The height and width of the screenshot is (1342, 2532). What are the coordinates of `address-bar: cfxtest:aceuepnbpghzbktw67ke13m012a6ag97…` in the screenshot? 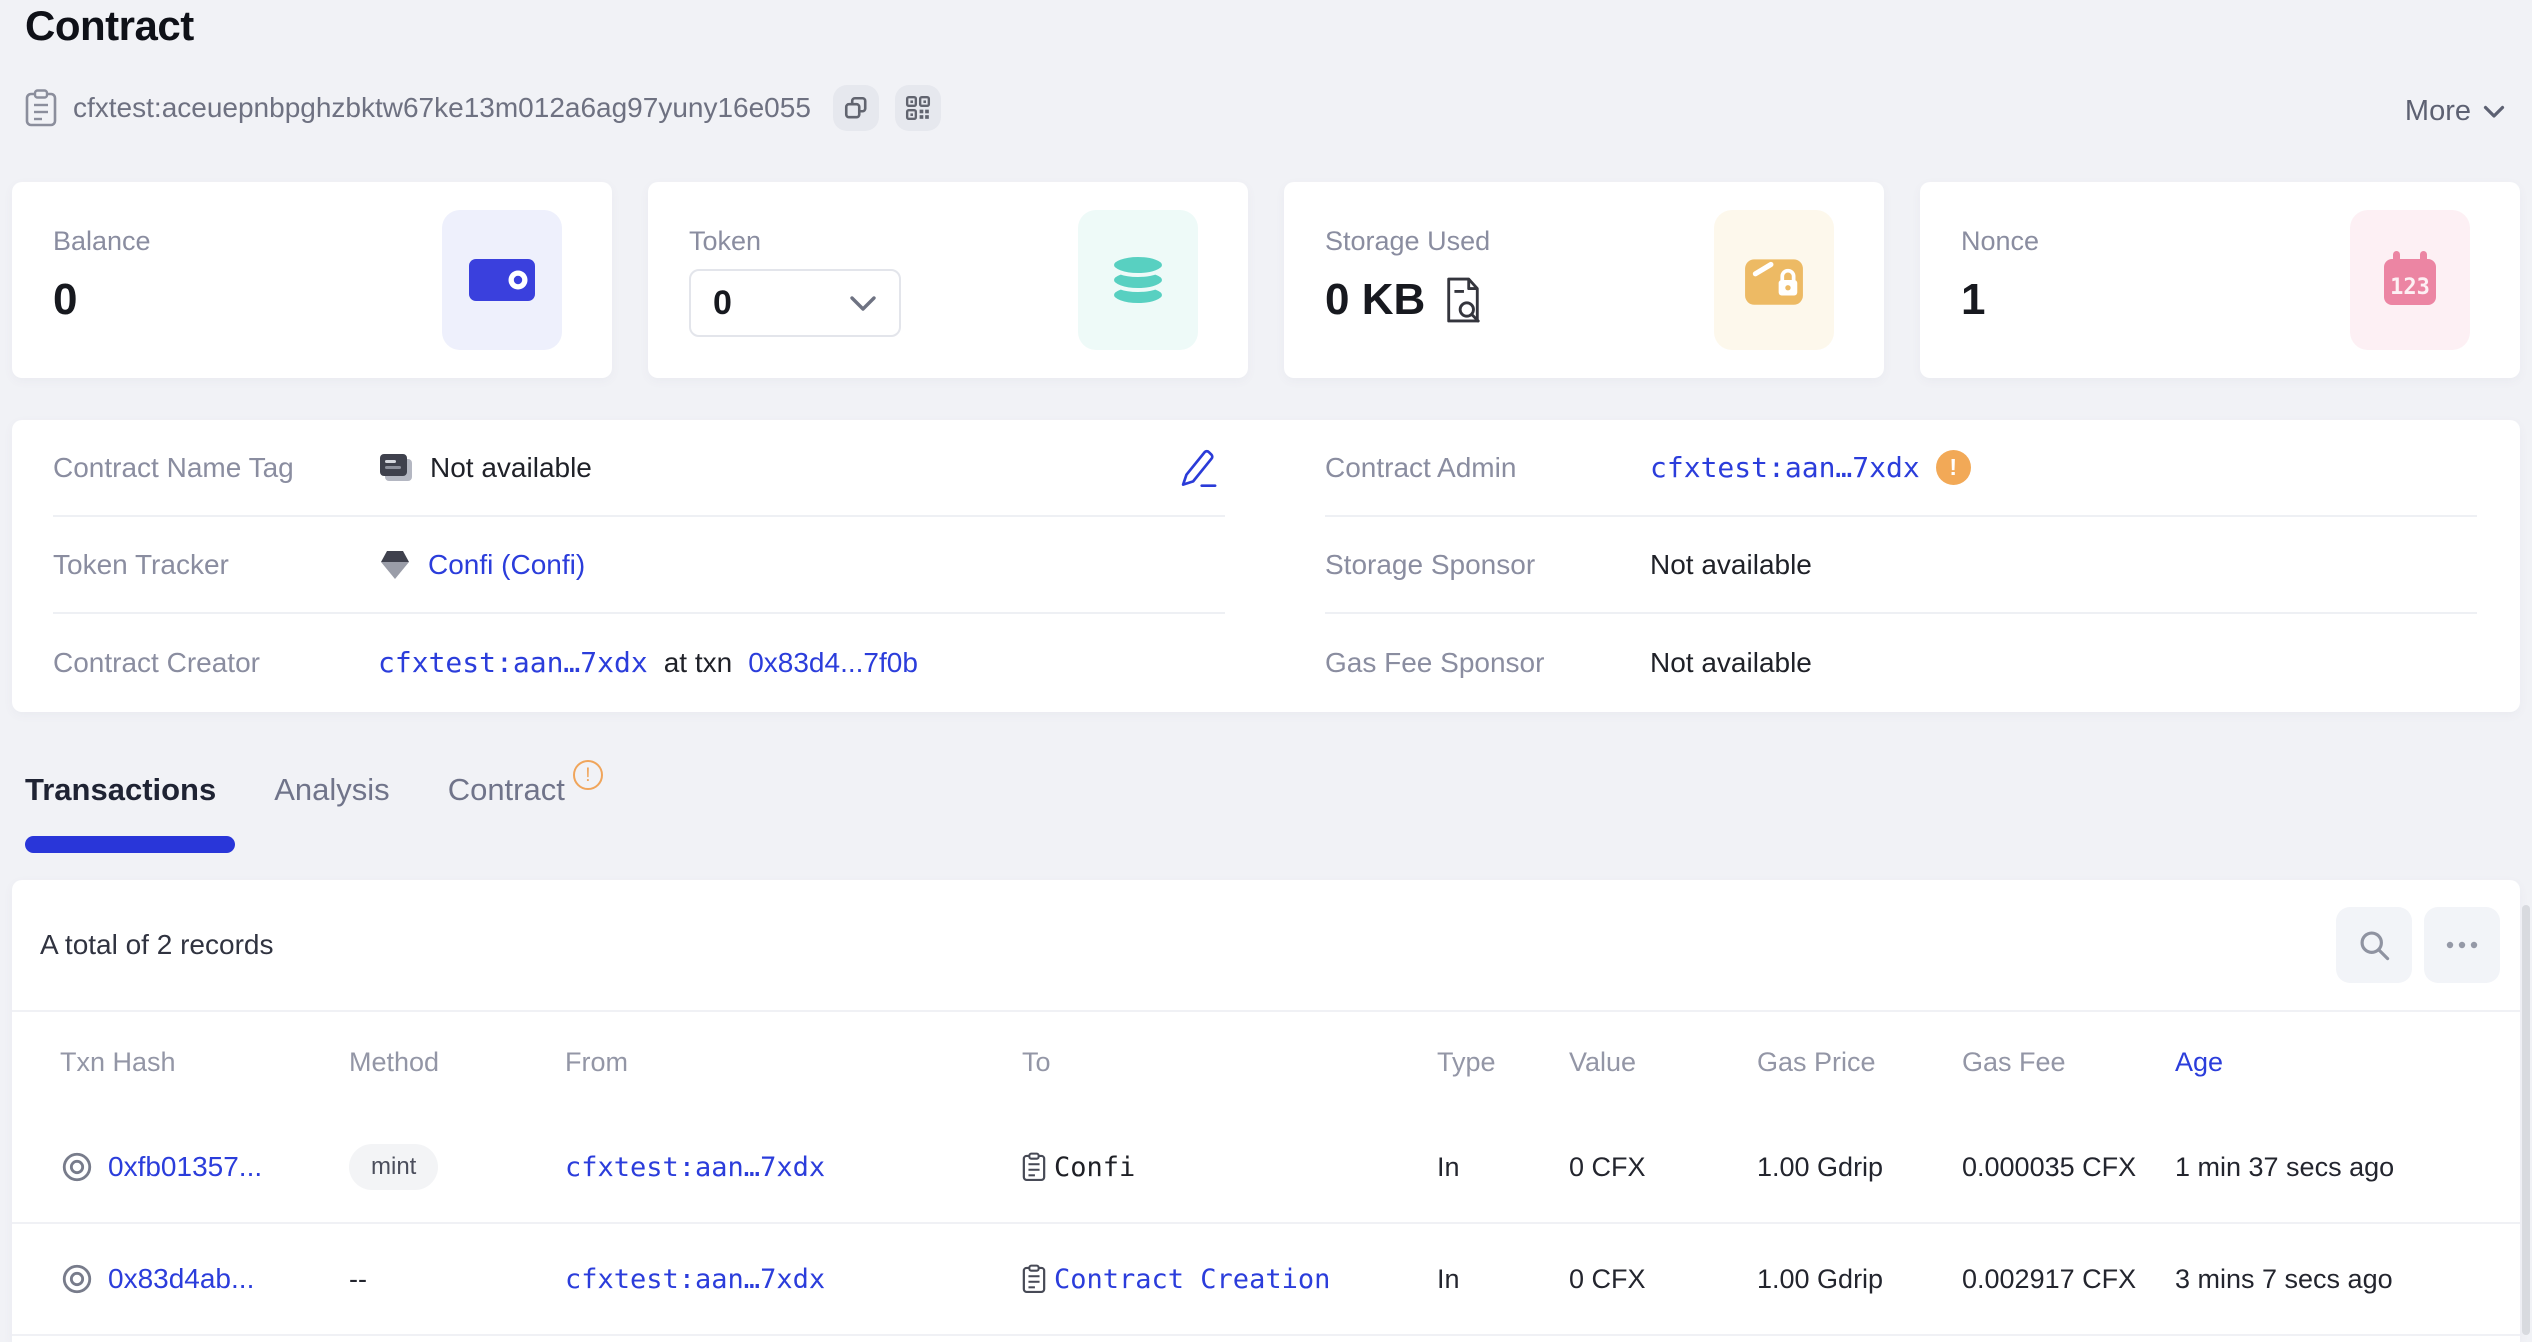 It's located at (483, 108).